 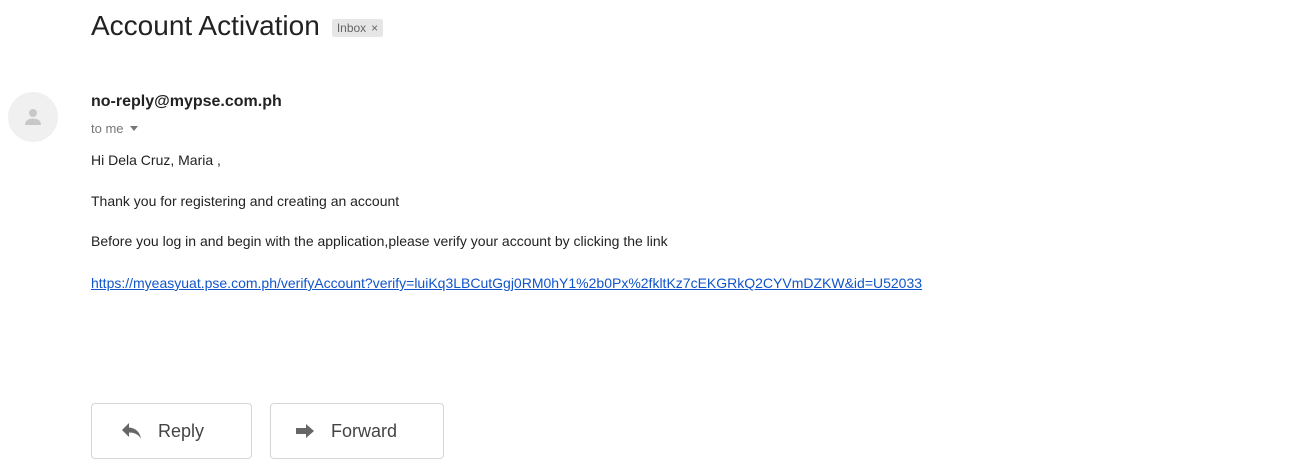 I want to click on avatar, so click(x=33, y=117).